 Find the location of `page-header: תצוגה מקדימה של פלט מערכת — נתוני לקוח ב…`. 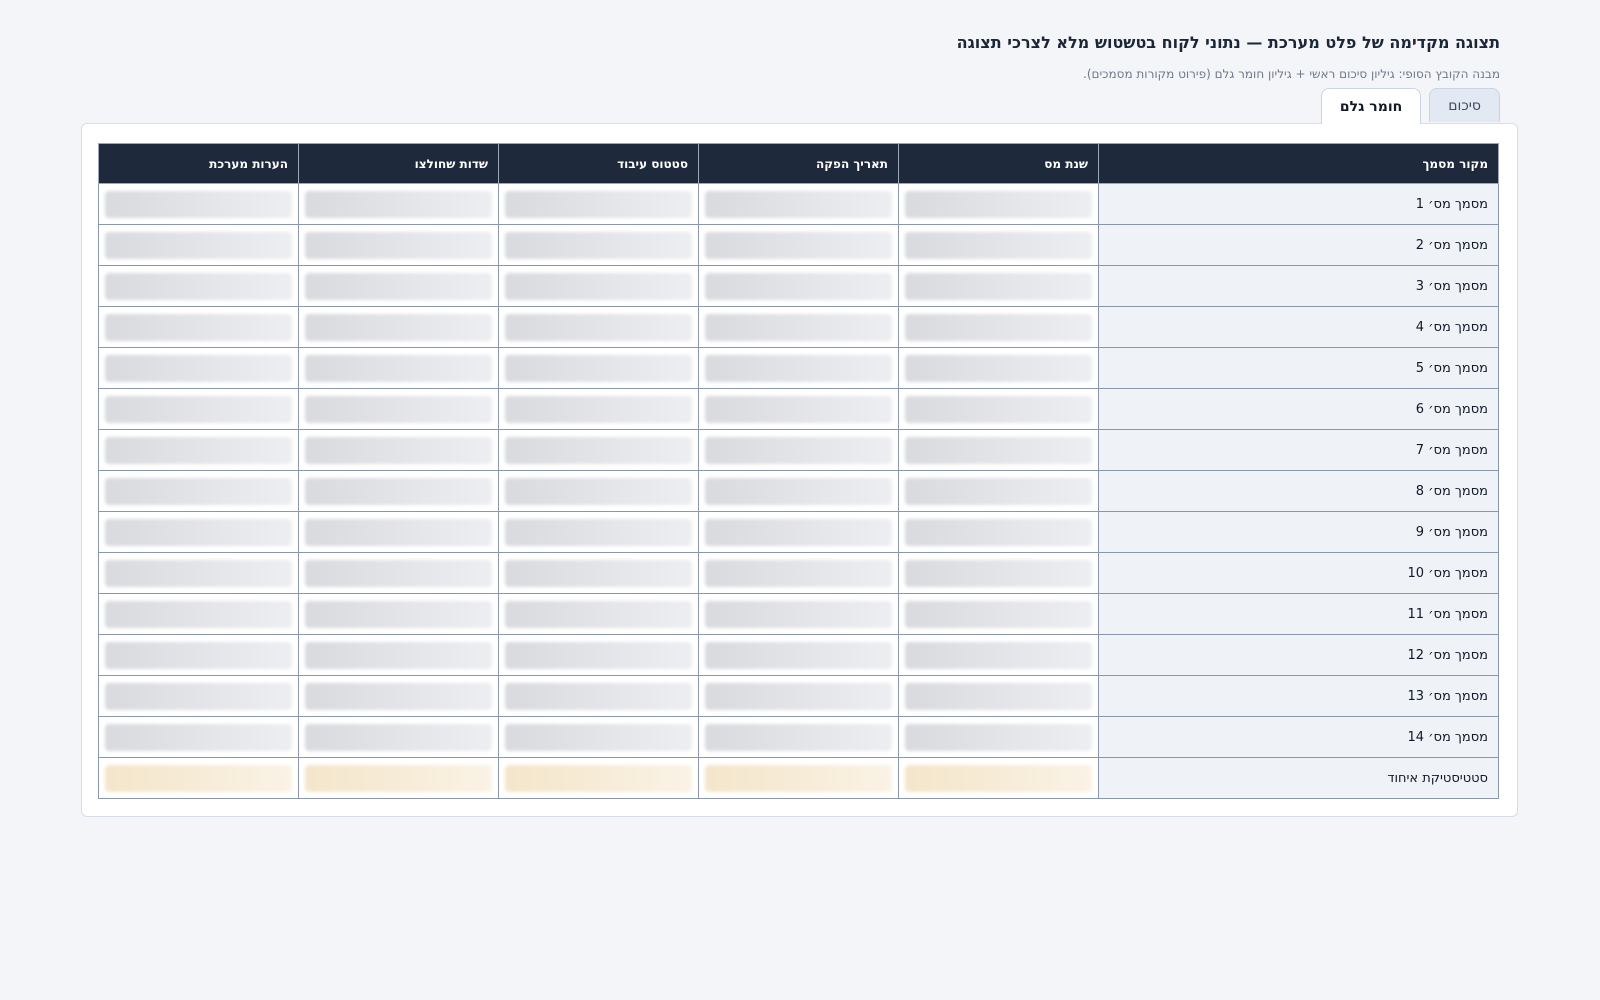

page-header: תצוגה מקדימה של פלט מערכת — נתוני לקוח ב… is located at coordinates (800, 56).